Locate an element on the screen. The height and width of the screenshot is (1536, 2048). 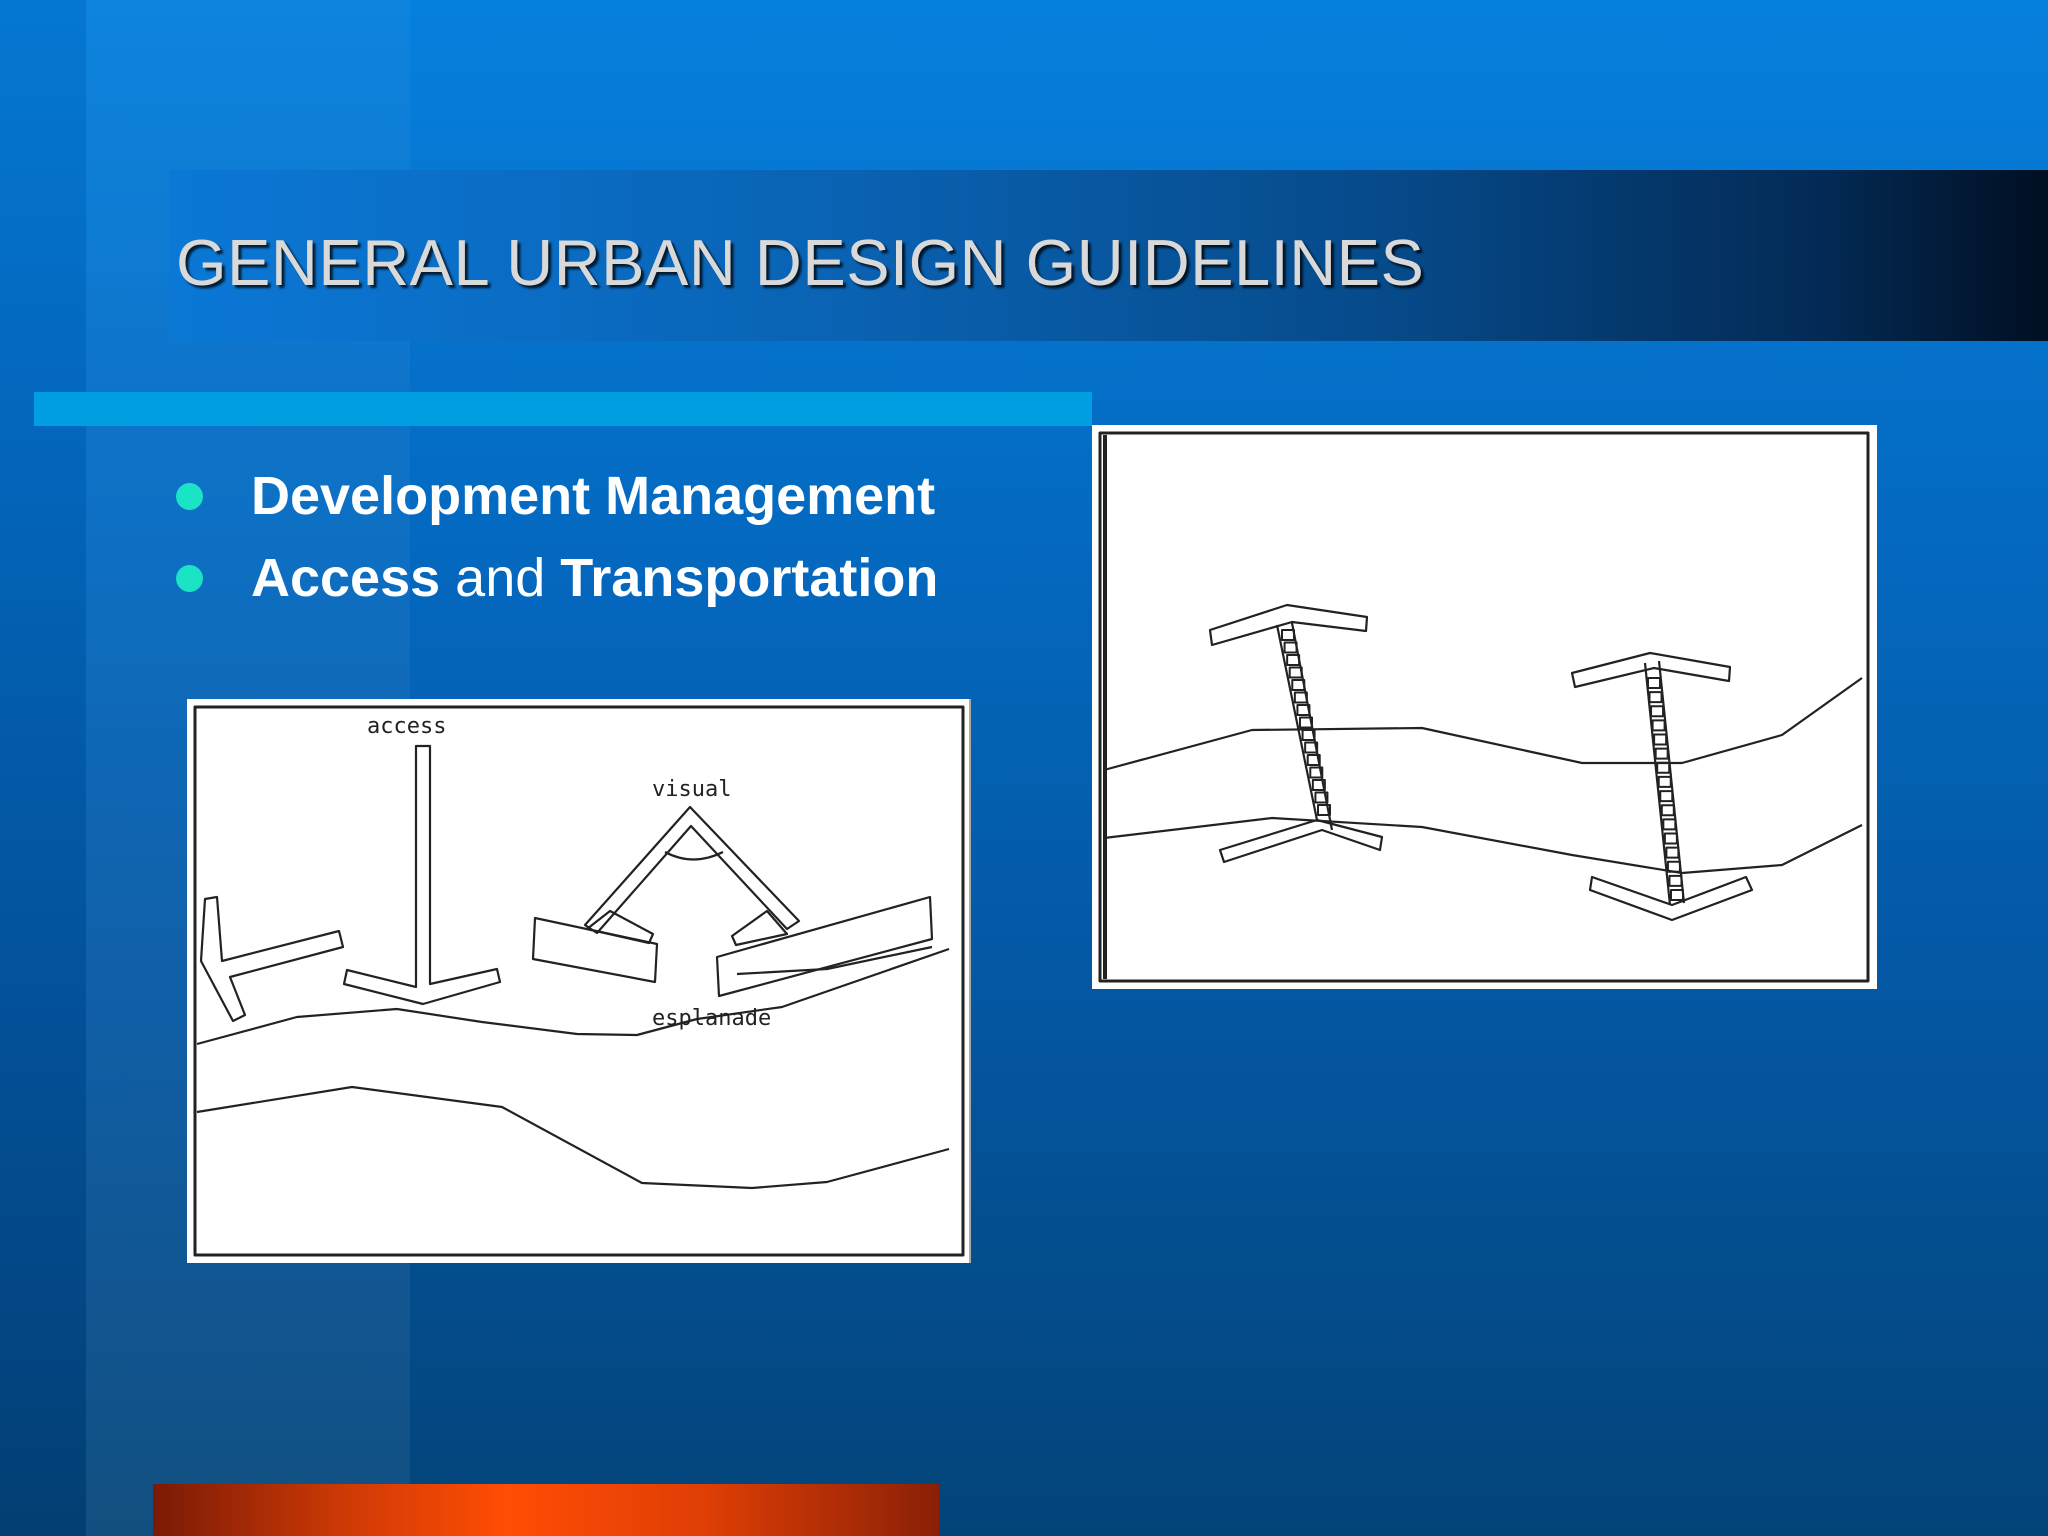
pier-sketch-figure is located at coordinates (1484, 707).